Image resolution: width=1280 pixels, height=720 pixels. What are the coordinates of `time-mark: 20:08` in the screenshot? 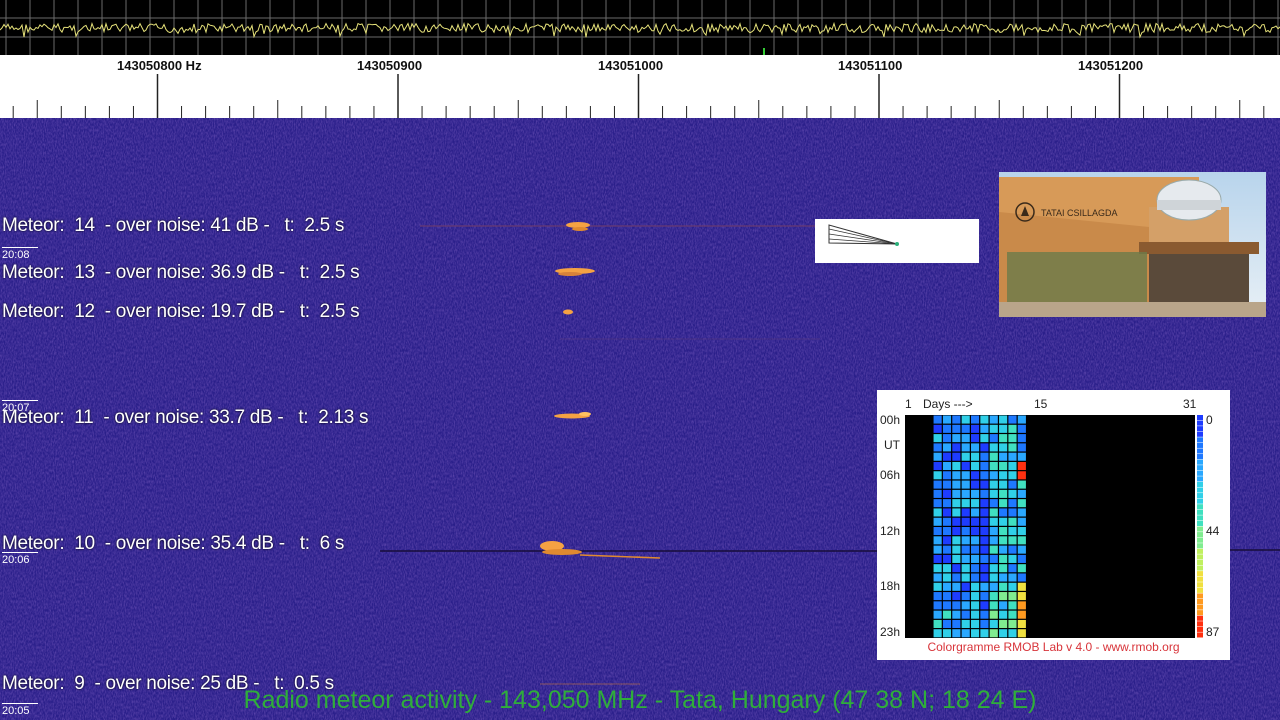 It's located at (20, 254).